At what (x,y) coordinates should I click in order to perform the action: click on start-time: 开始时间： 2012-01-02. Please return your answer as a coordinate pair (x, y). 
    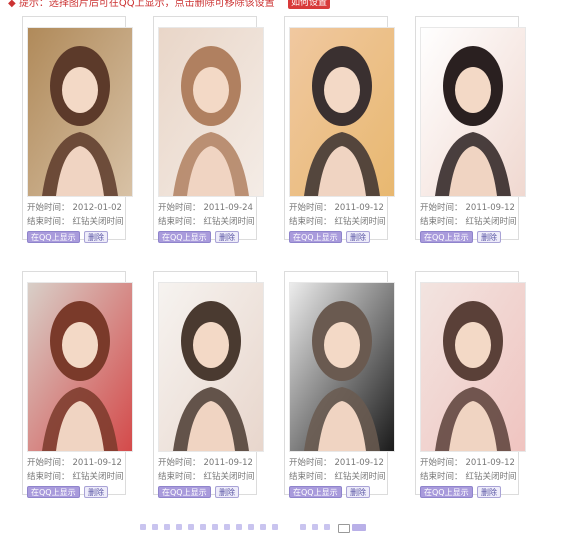
    Looking at the image, I should click on (74, 208).